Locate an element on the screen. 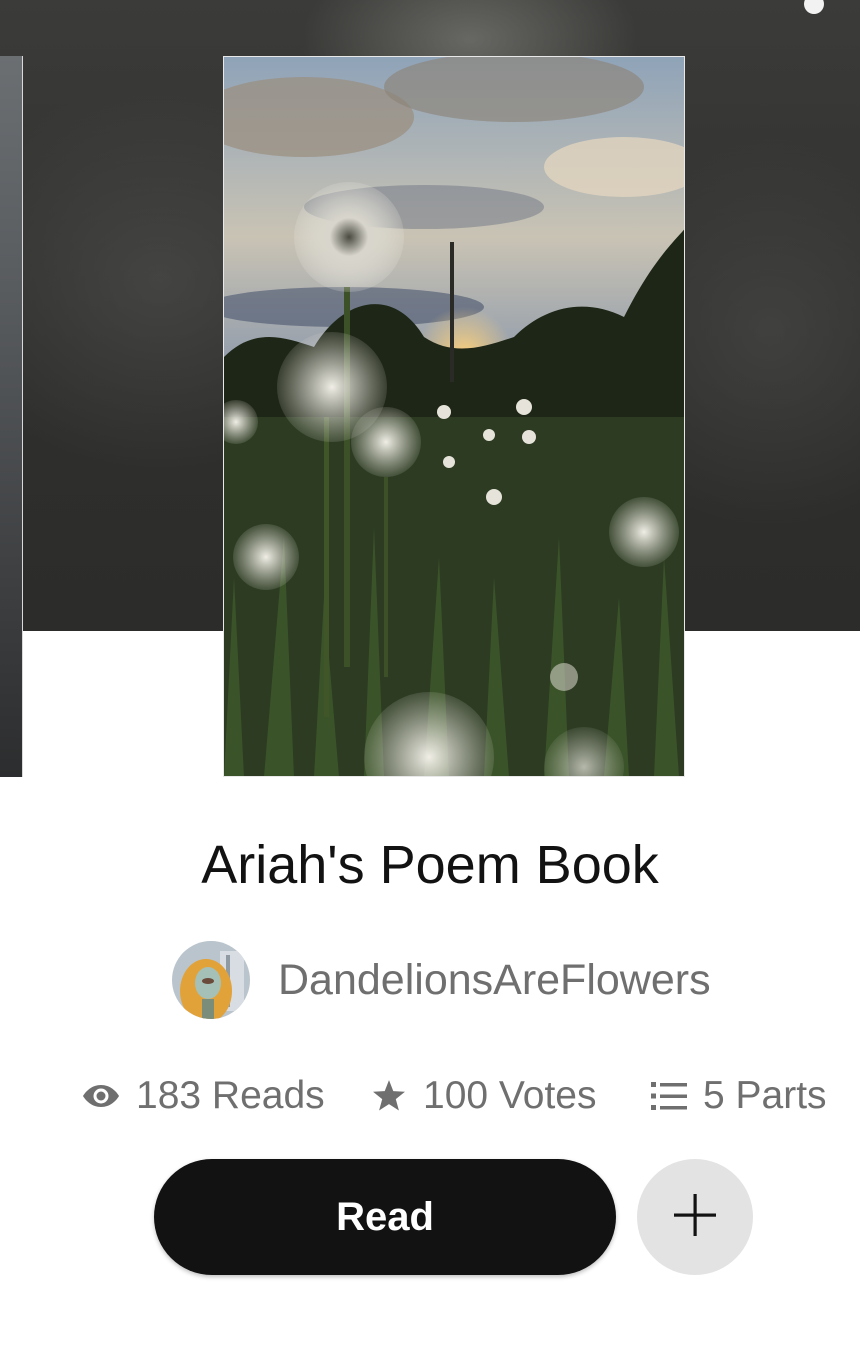 The height and width of the screenshot is (1352, 860). author-avatar is located at coordinates (211, 980).